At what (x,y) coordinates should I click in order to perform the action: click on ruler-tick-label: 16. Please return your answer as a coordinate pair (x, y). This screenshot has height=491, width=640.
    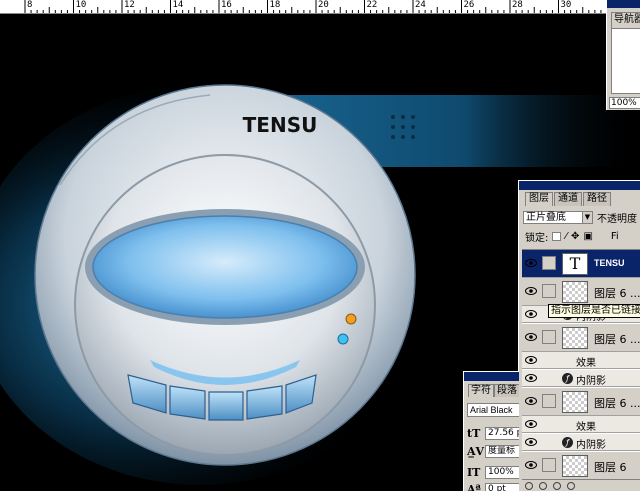
    Looking at the image, I should click on (226, 5).